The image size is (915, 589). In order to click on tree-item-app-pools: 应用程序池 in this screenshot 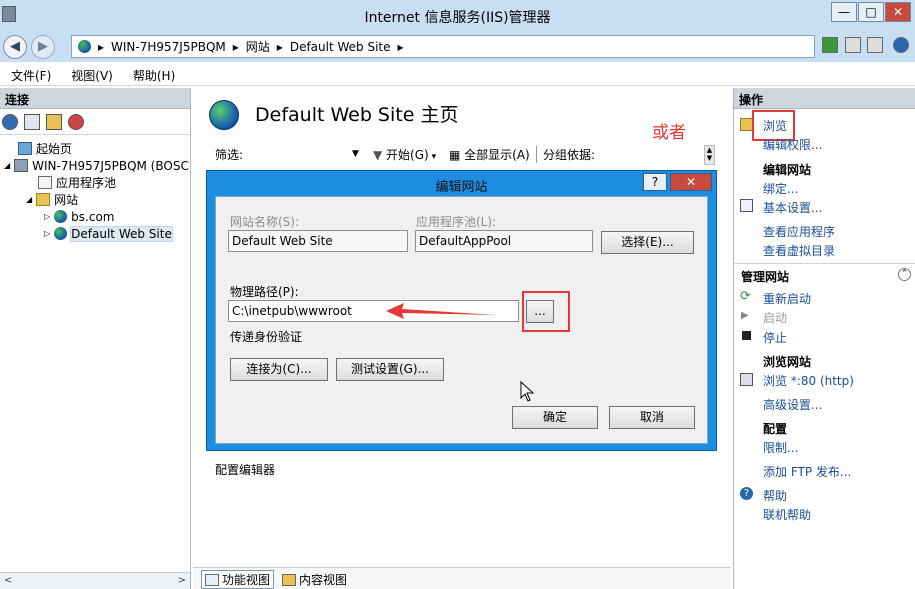, I will do `click(77, 182)`.